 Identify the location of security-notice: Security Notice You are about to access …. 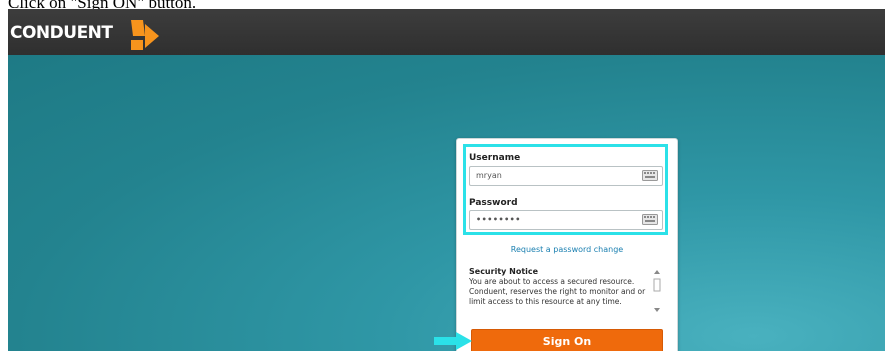
(567, 291).